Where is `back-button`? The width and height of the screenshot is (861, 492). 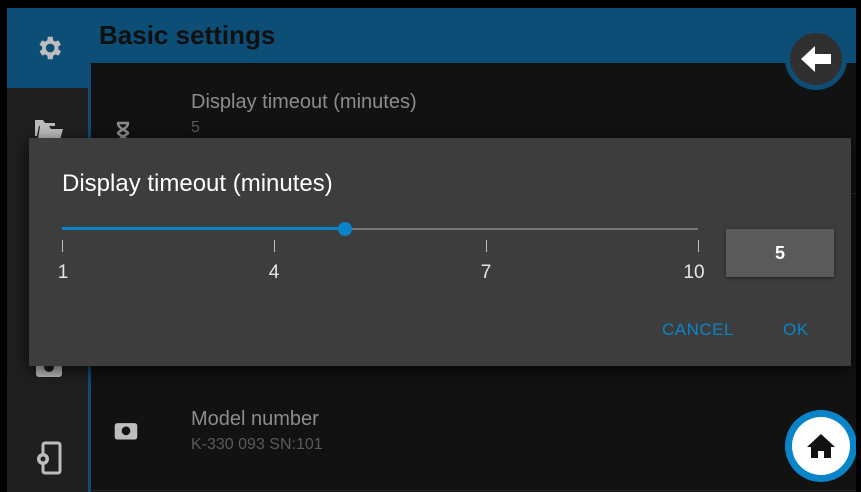
back-button is located at coordinates (816, 59).